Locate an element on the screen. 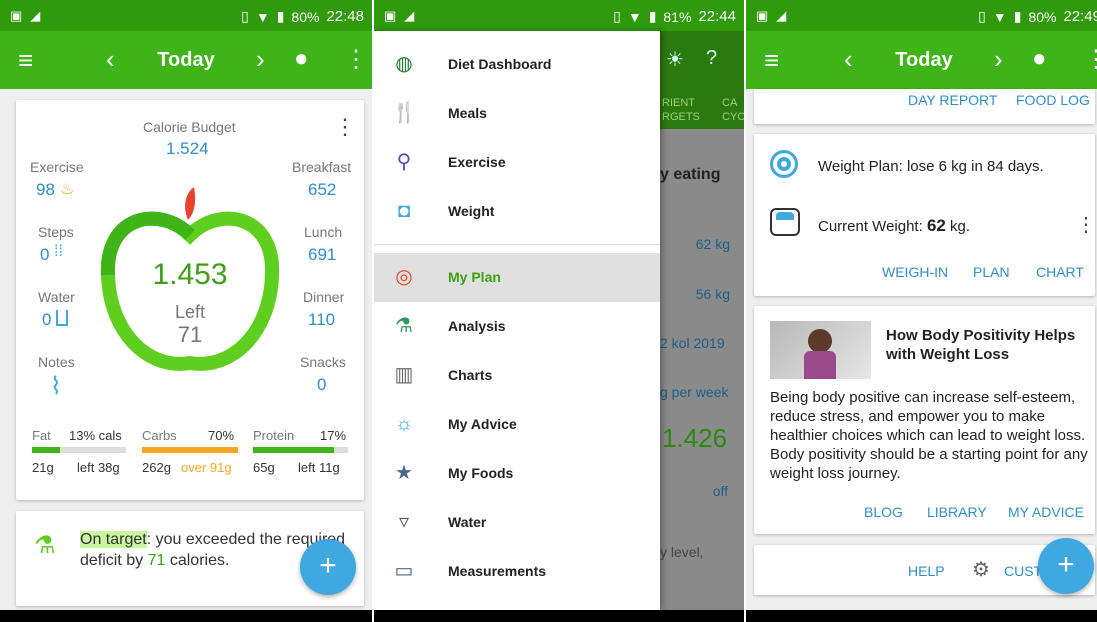  plan-button: PLAN is located at coordinates (991, 272).